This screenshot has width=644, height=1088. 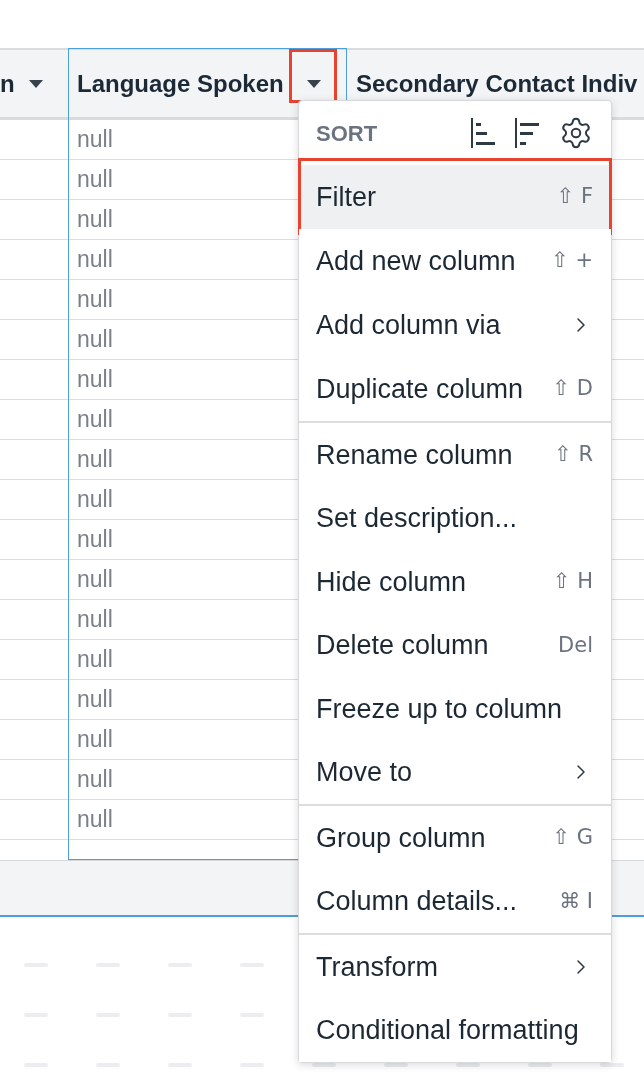 I want to click on menu-section-label: SORT, so click(x=347, y=133).